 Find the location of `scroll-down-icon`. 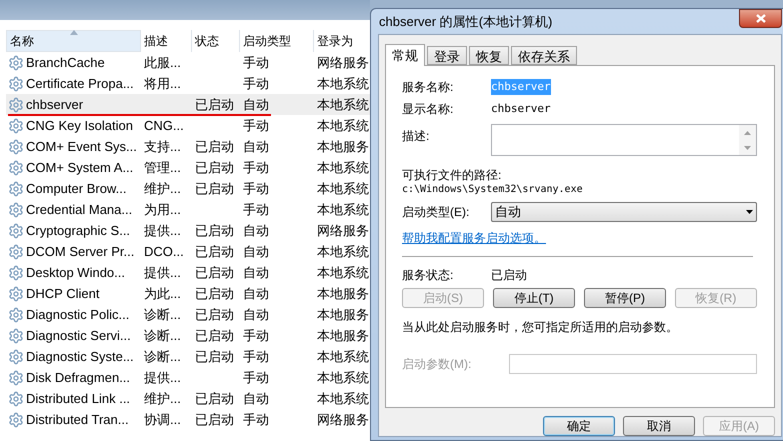

scroll-down-icon is located at coordinates (747, 148).